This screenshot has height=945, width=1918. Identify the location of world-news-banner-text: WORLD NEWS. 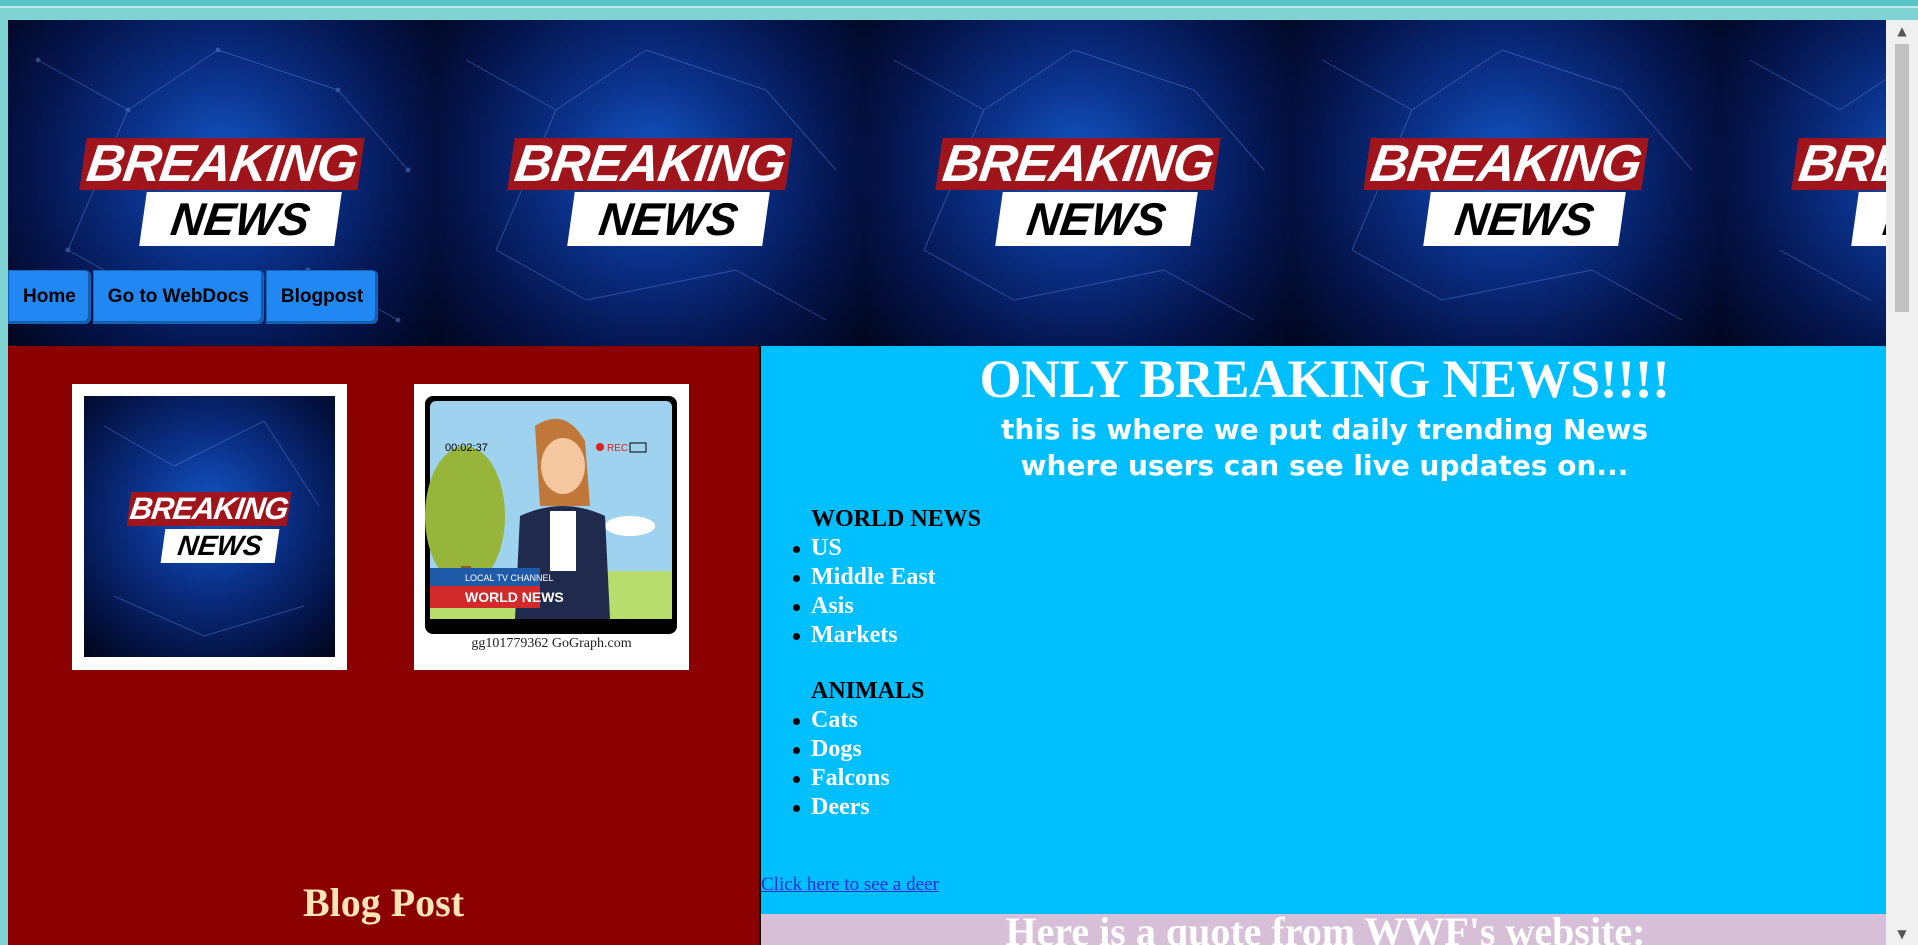
(514, 597).